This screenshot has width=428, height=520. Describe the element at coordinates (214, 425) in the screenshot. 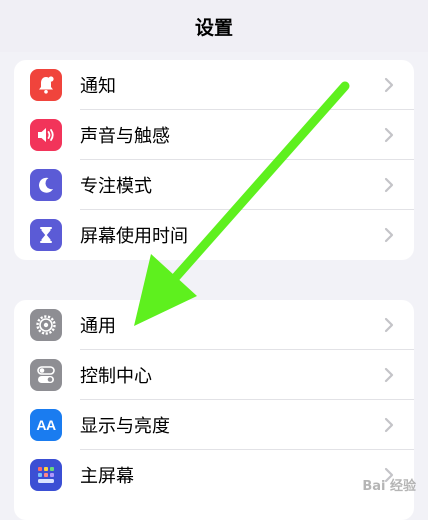

I see `settings-row-display-brightness: AA 显示与亮度` at that location.